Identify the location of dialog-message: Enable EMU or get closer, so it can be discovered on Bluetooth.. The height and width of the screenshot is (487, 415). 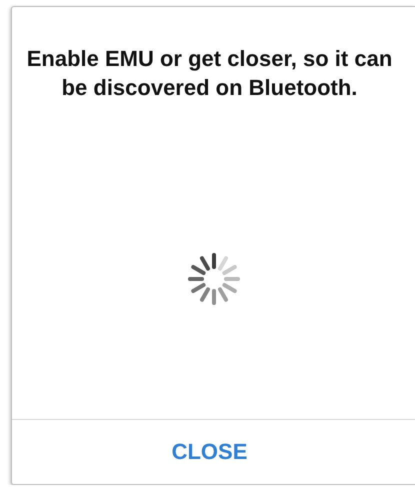
(210, 73).